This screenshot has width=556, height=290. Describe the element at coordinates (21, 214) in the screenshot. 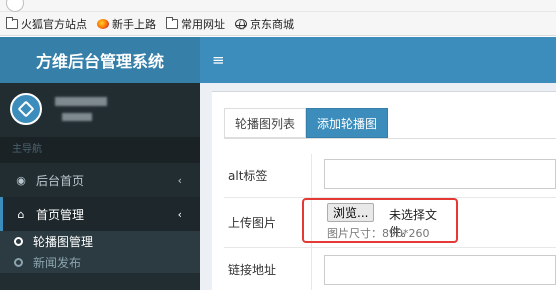

I see `home-icon: ⌂` at that location.